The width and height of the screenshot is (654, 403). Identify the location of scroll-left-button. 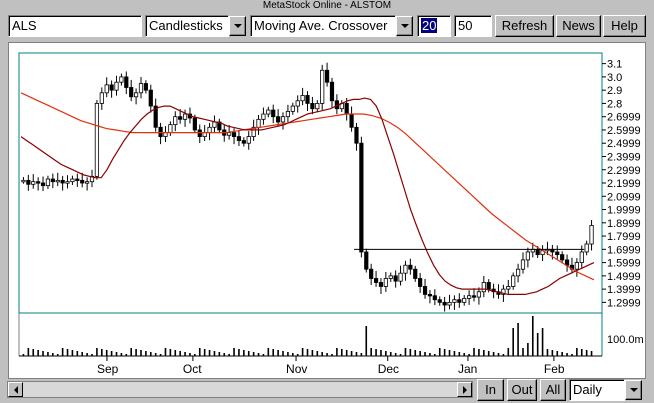
(15, 389).